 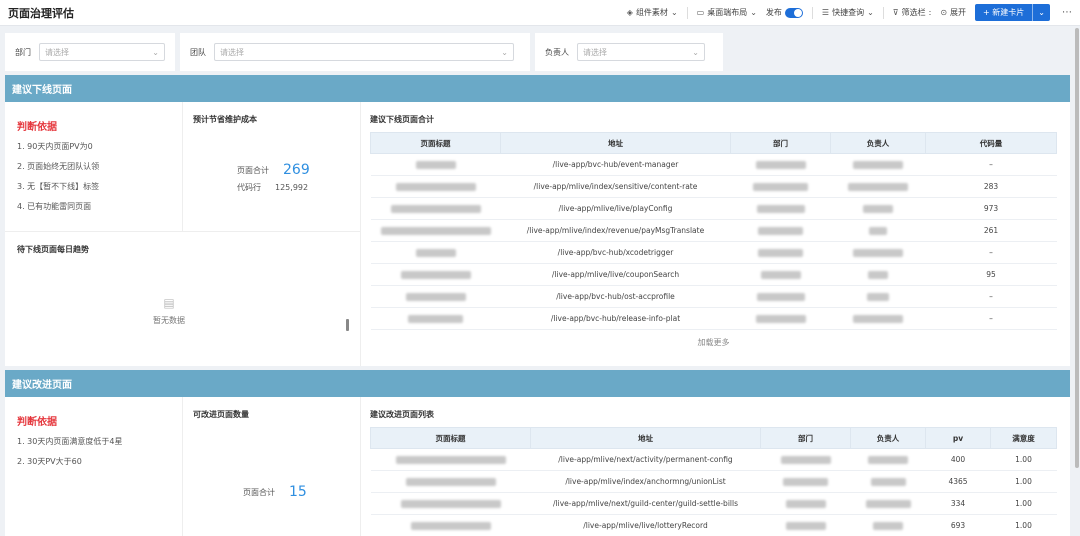 What do you see at coordinates (55, 146) in the screenshot?
I see `criteria-item: 1. 90天内页面PV为0` at bounding box center [55, 146].